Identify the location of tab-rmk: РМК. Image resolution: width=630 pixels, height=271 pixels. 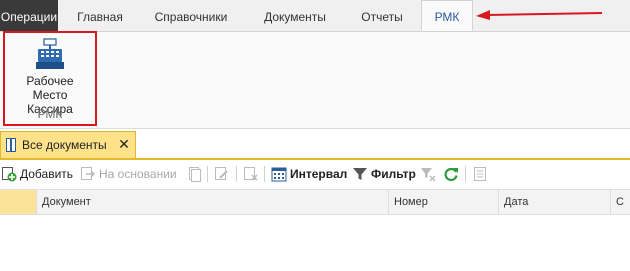
(447, 15).